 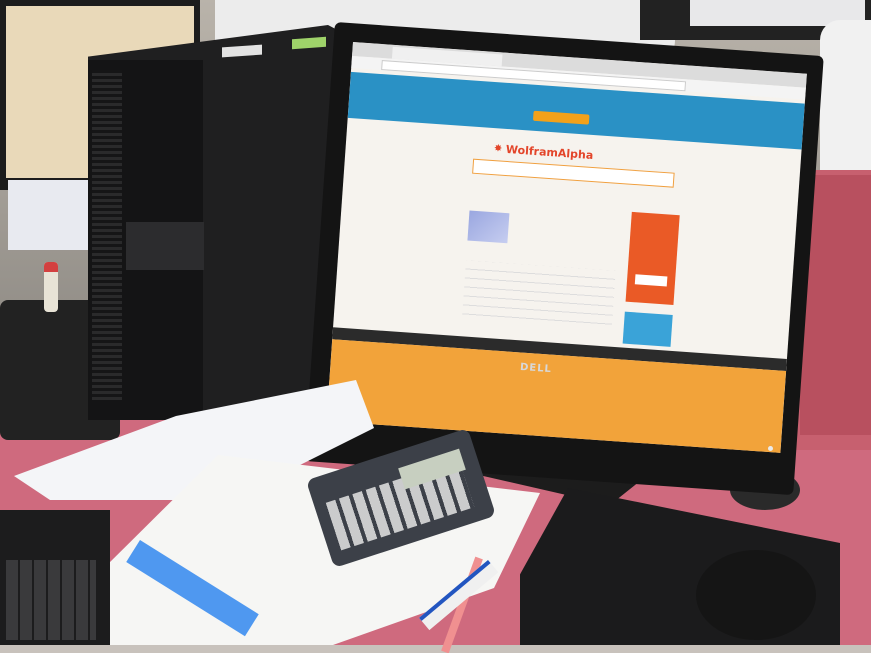 I want to click on computer-mouse, so click(x=756, y=595).